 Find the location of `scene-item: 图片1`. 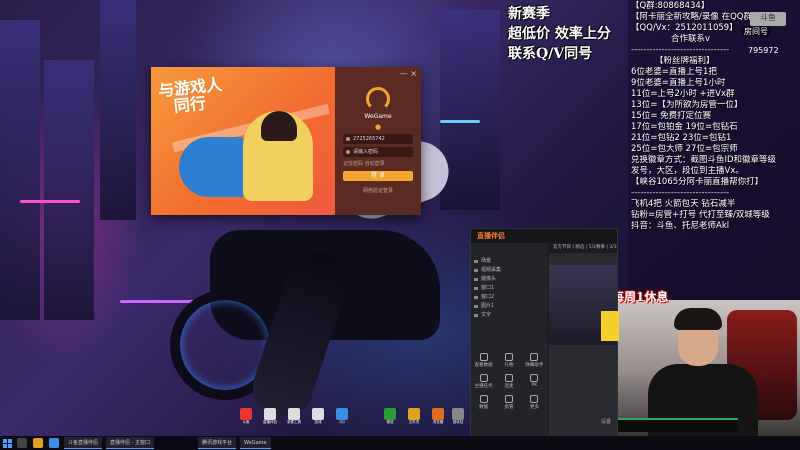

scene-item: 图片1 is located at coordinates (509, 306).